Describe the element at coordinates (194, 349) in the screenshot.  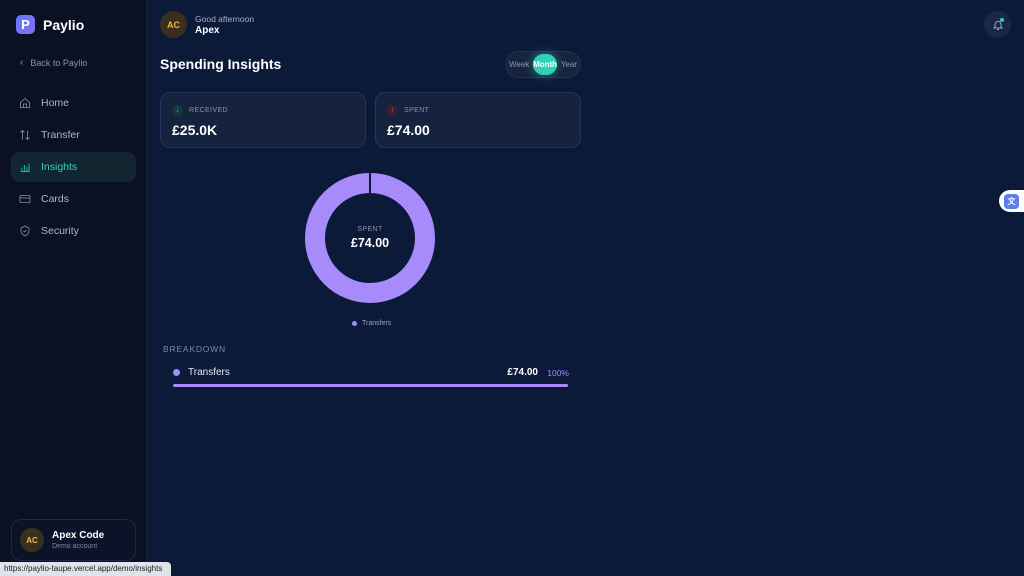
I see `breakdown-title: BREAKDOWN` at that location.